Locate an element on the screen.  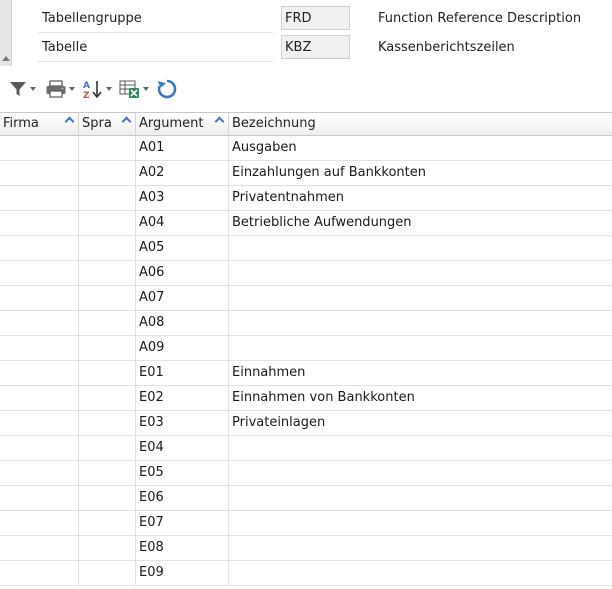
table-row: E06 is located at coordinates (306, 498).